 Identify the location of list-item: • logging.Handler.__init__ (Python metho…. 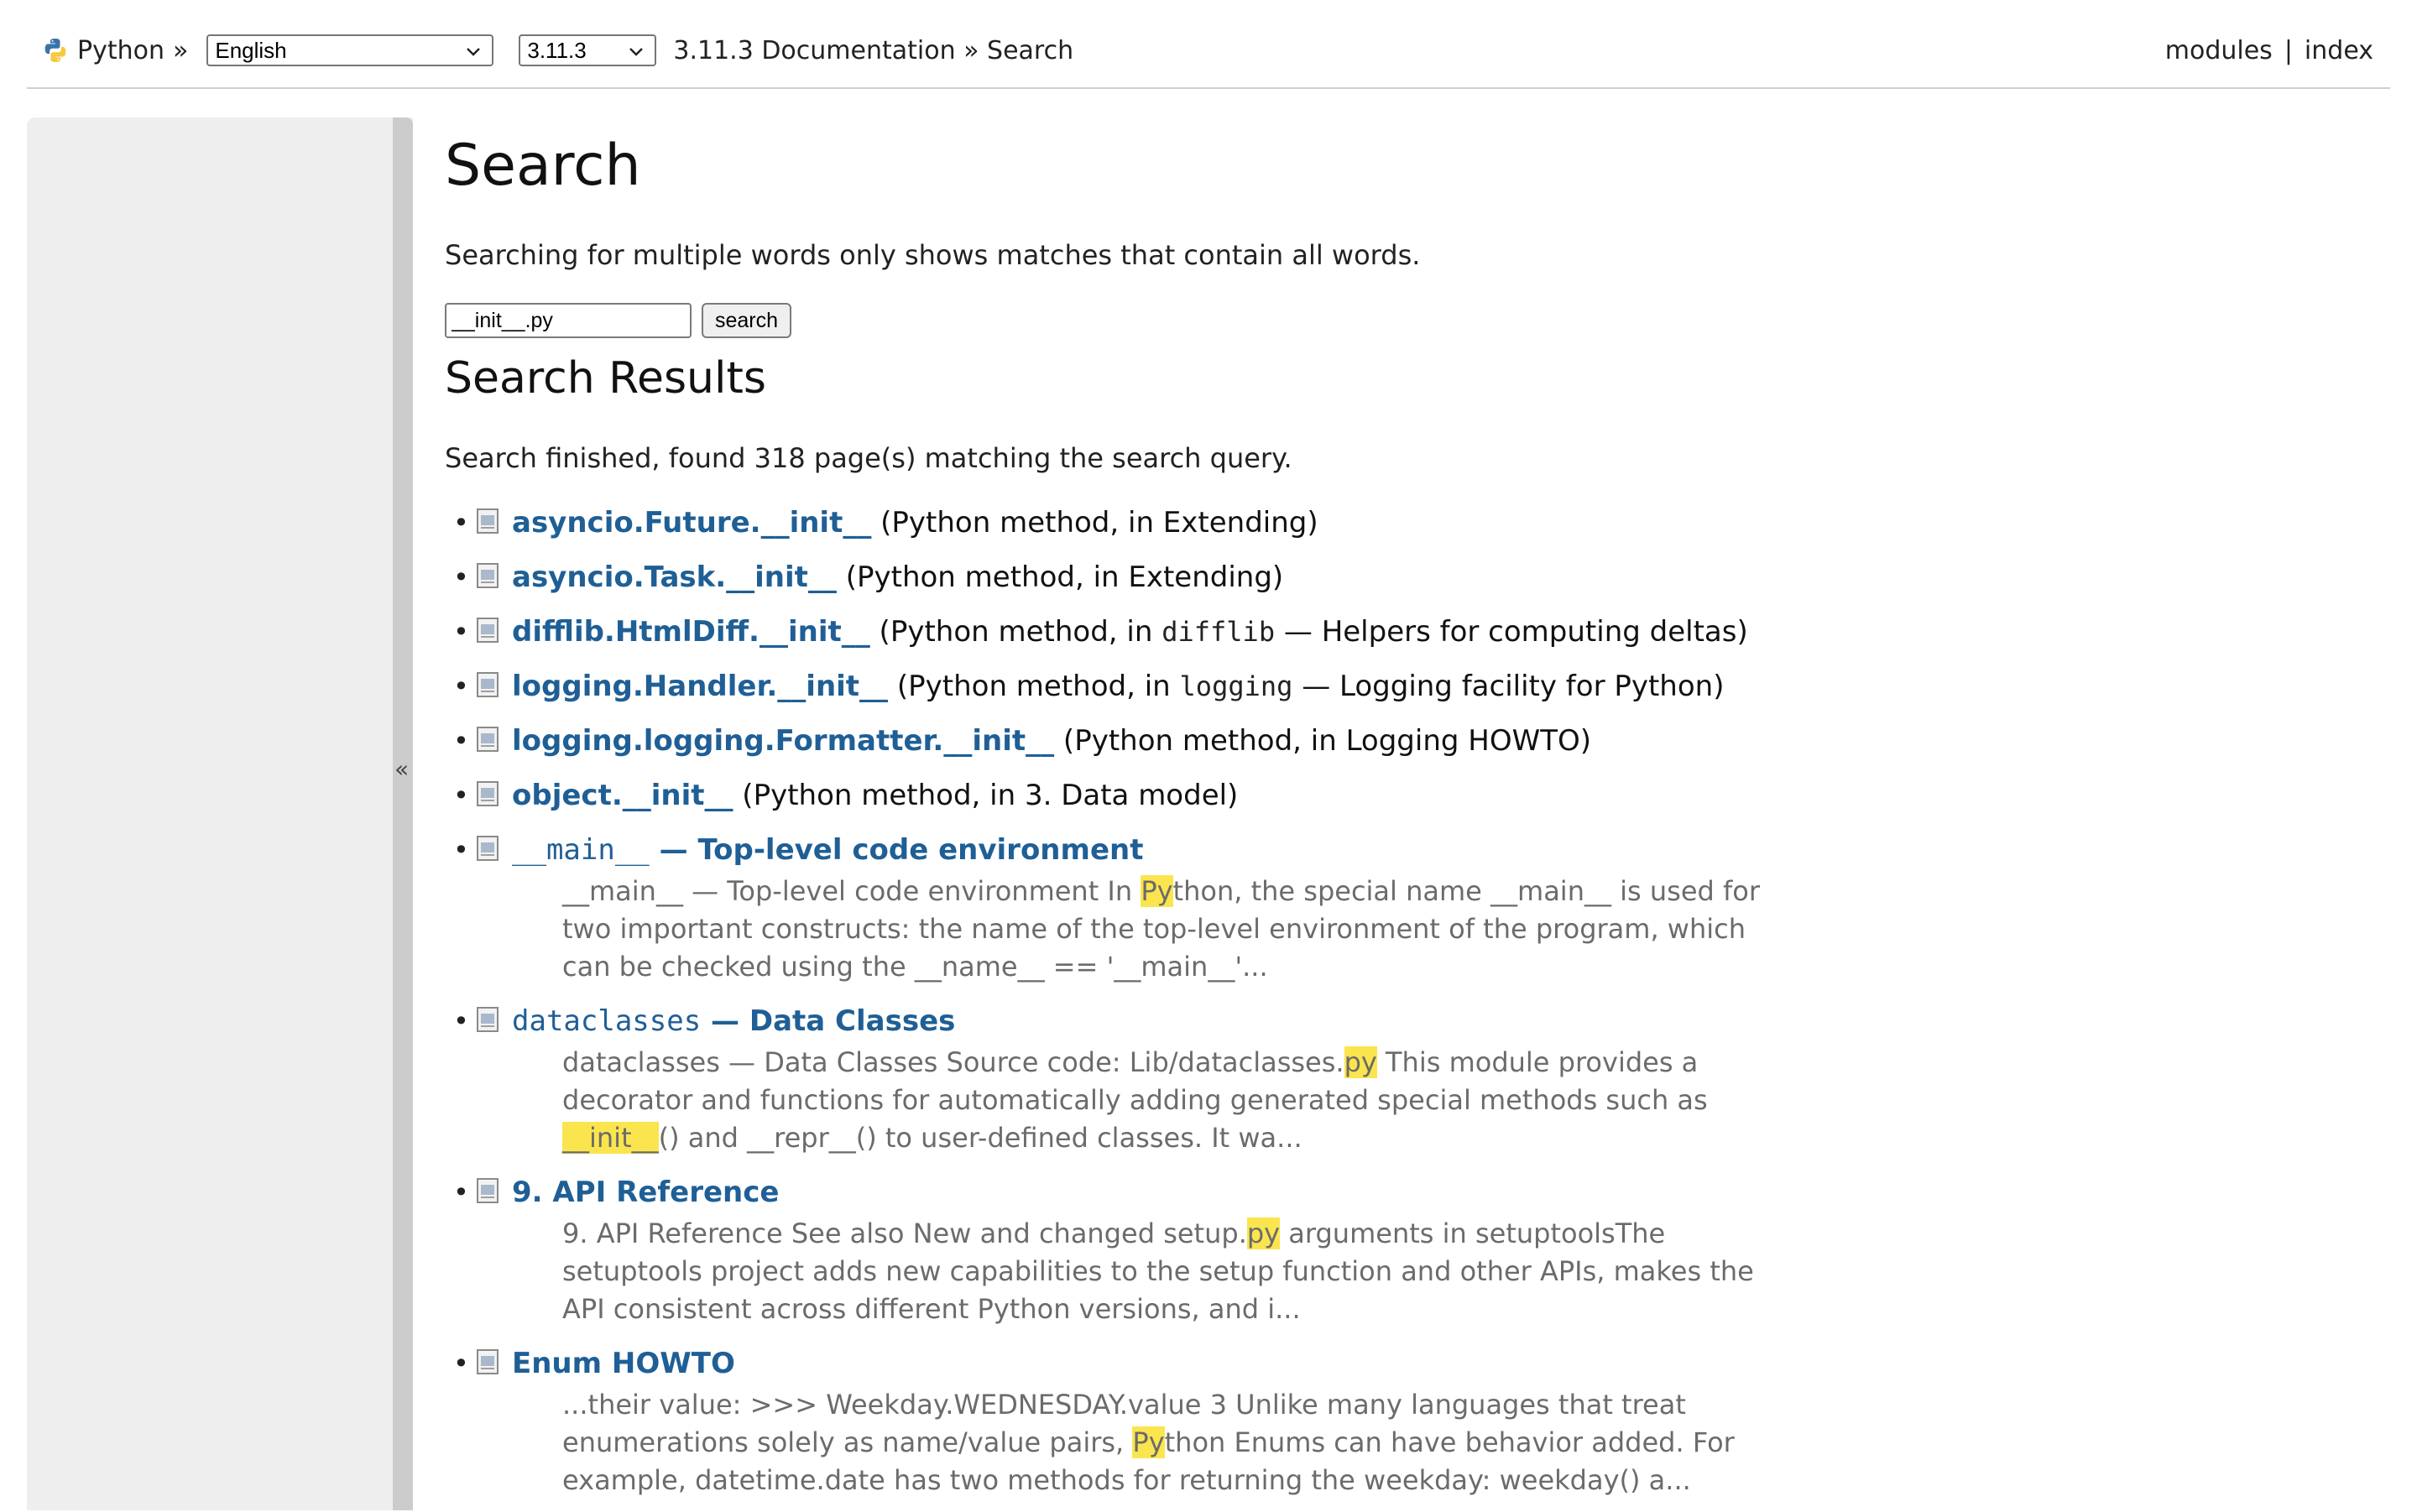
(1158, 691).